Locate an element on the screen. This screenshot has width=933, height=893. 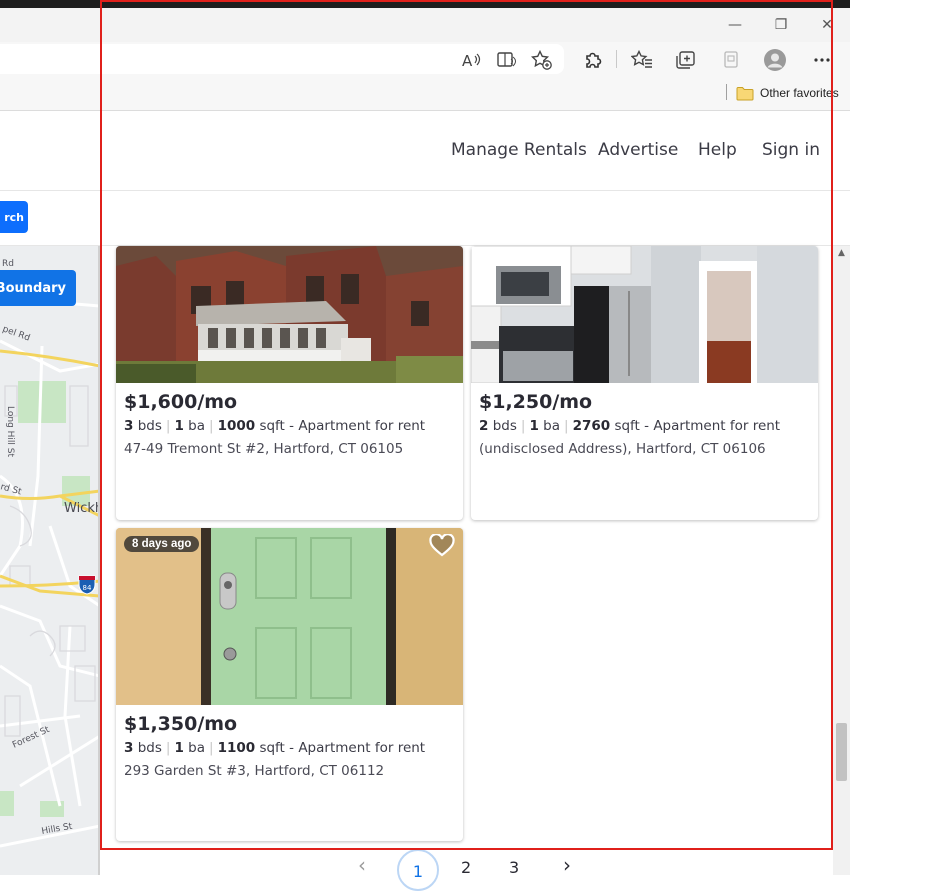
scroll-up-arrow-icon: ▲ is located at coordinates (841, 255).